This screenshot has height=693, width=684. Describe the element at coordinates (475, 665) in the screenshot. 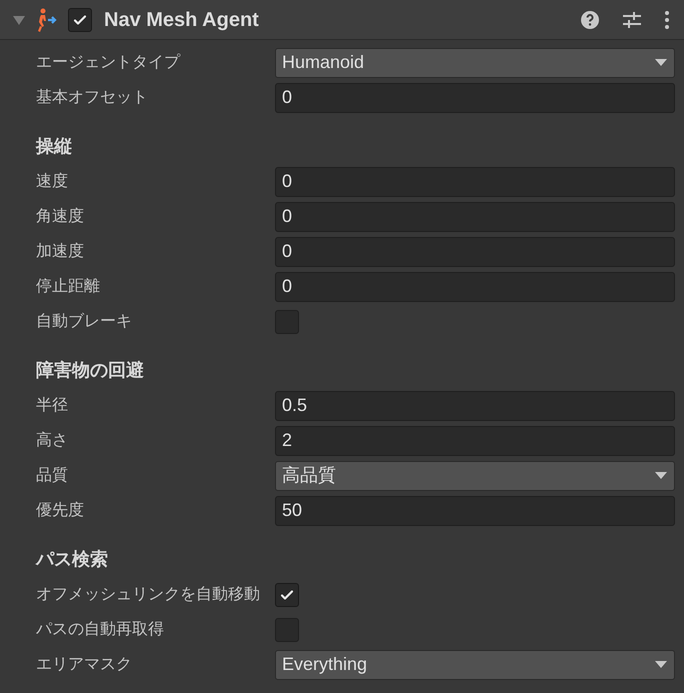

I see `dropdown: Everything` at that location.